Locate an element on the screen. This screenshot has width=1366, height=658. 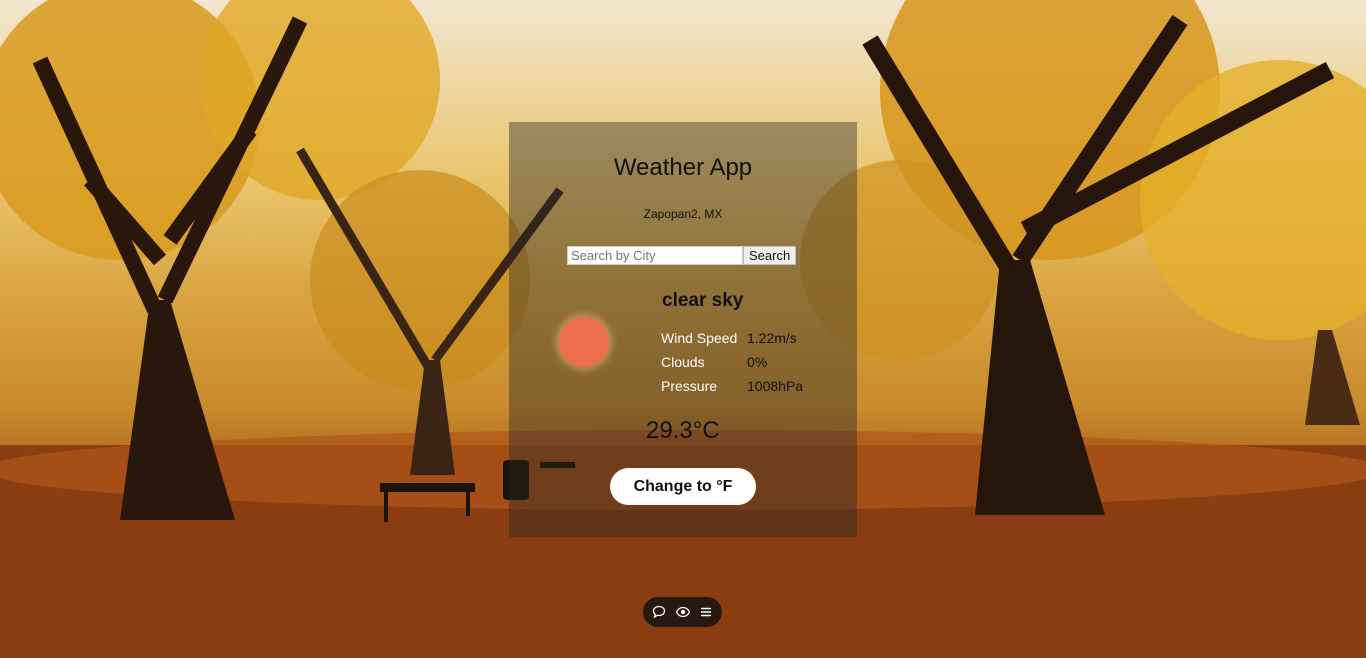
stat-value: 1008hPa is located at coordinates (775, 386).